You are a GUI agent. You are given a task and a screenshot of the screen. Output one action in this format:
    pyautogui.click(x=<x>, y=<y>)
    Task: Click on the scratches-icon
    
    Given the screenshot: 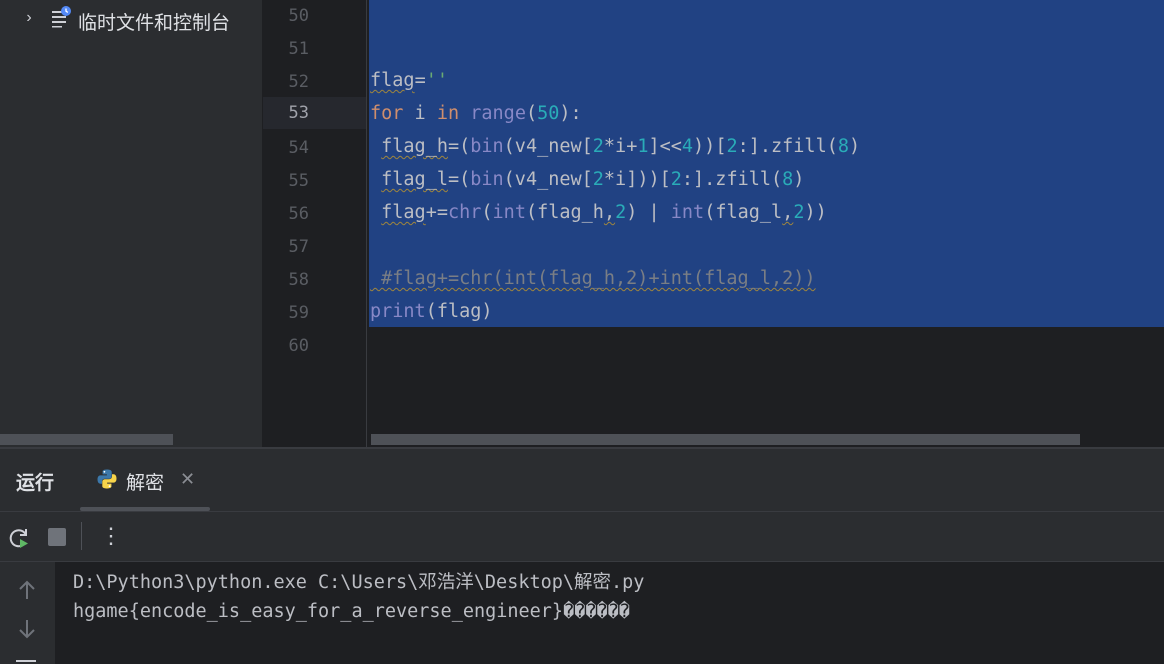 What is the action you would take?
    pyautogui.click(x=61, y=17)
    